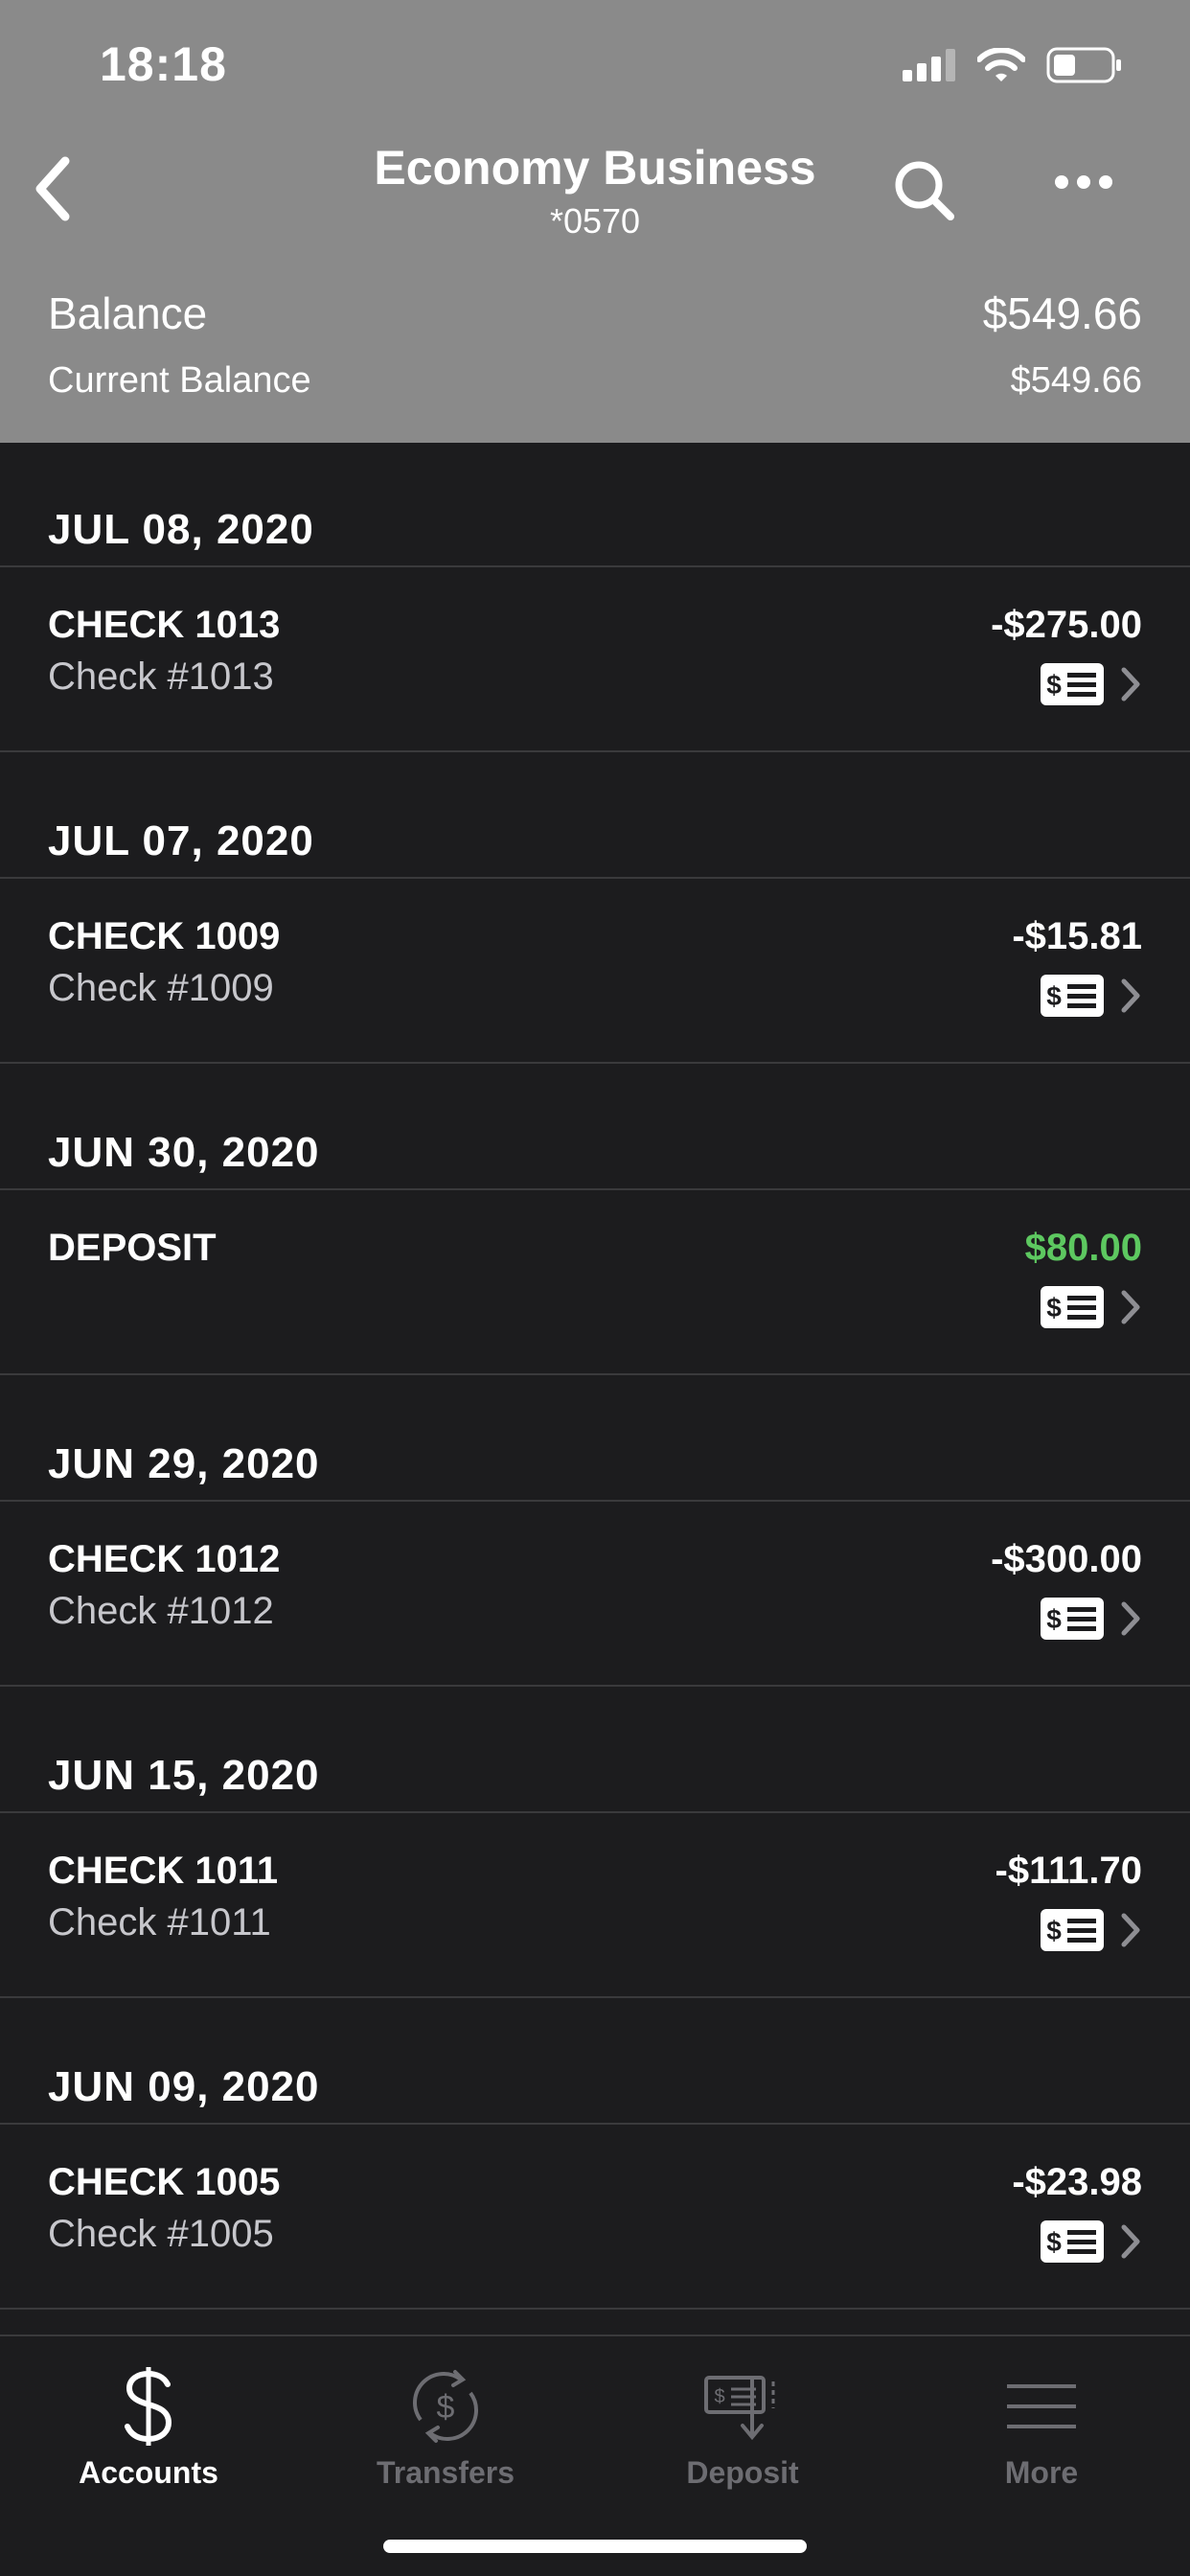 The height and width of the screenshot is (2576, 1190). I want to click on transaction-description: Check #1009, so click(161, 988).